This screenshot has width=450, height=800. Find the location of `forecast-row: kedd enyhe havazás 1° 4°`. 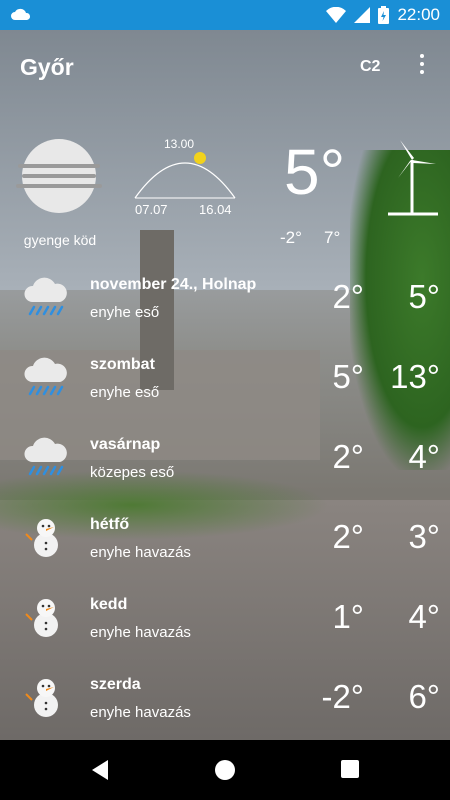

forecast-row: kedd enyhe havazás 1° 4° is located at coordinates (225, 625).